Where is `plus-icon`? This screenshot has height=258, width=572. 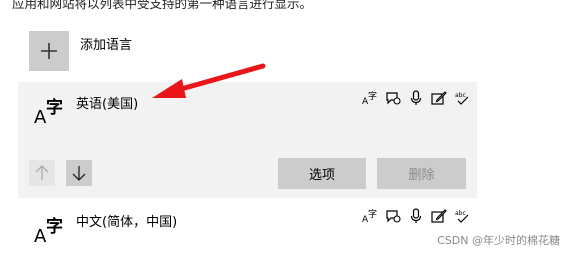 plus-icon is located at coordinates (49, 51).